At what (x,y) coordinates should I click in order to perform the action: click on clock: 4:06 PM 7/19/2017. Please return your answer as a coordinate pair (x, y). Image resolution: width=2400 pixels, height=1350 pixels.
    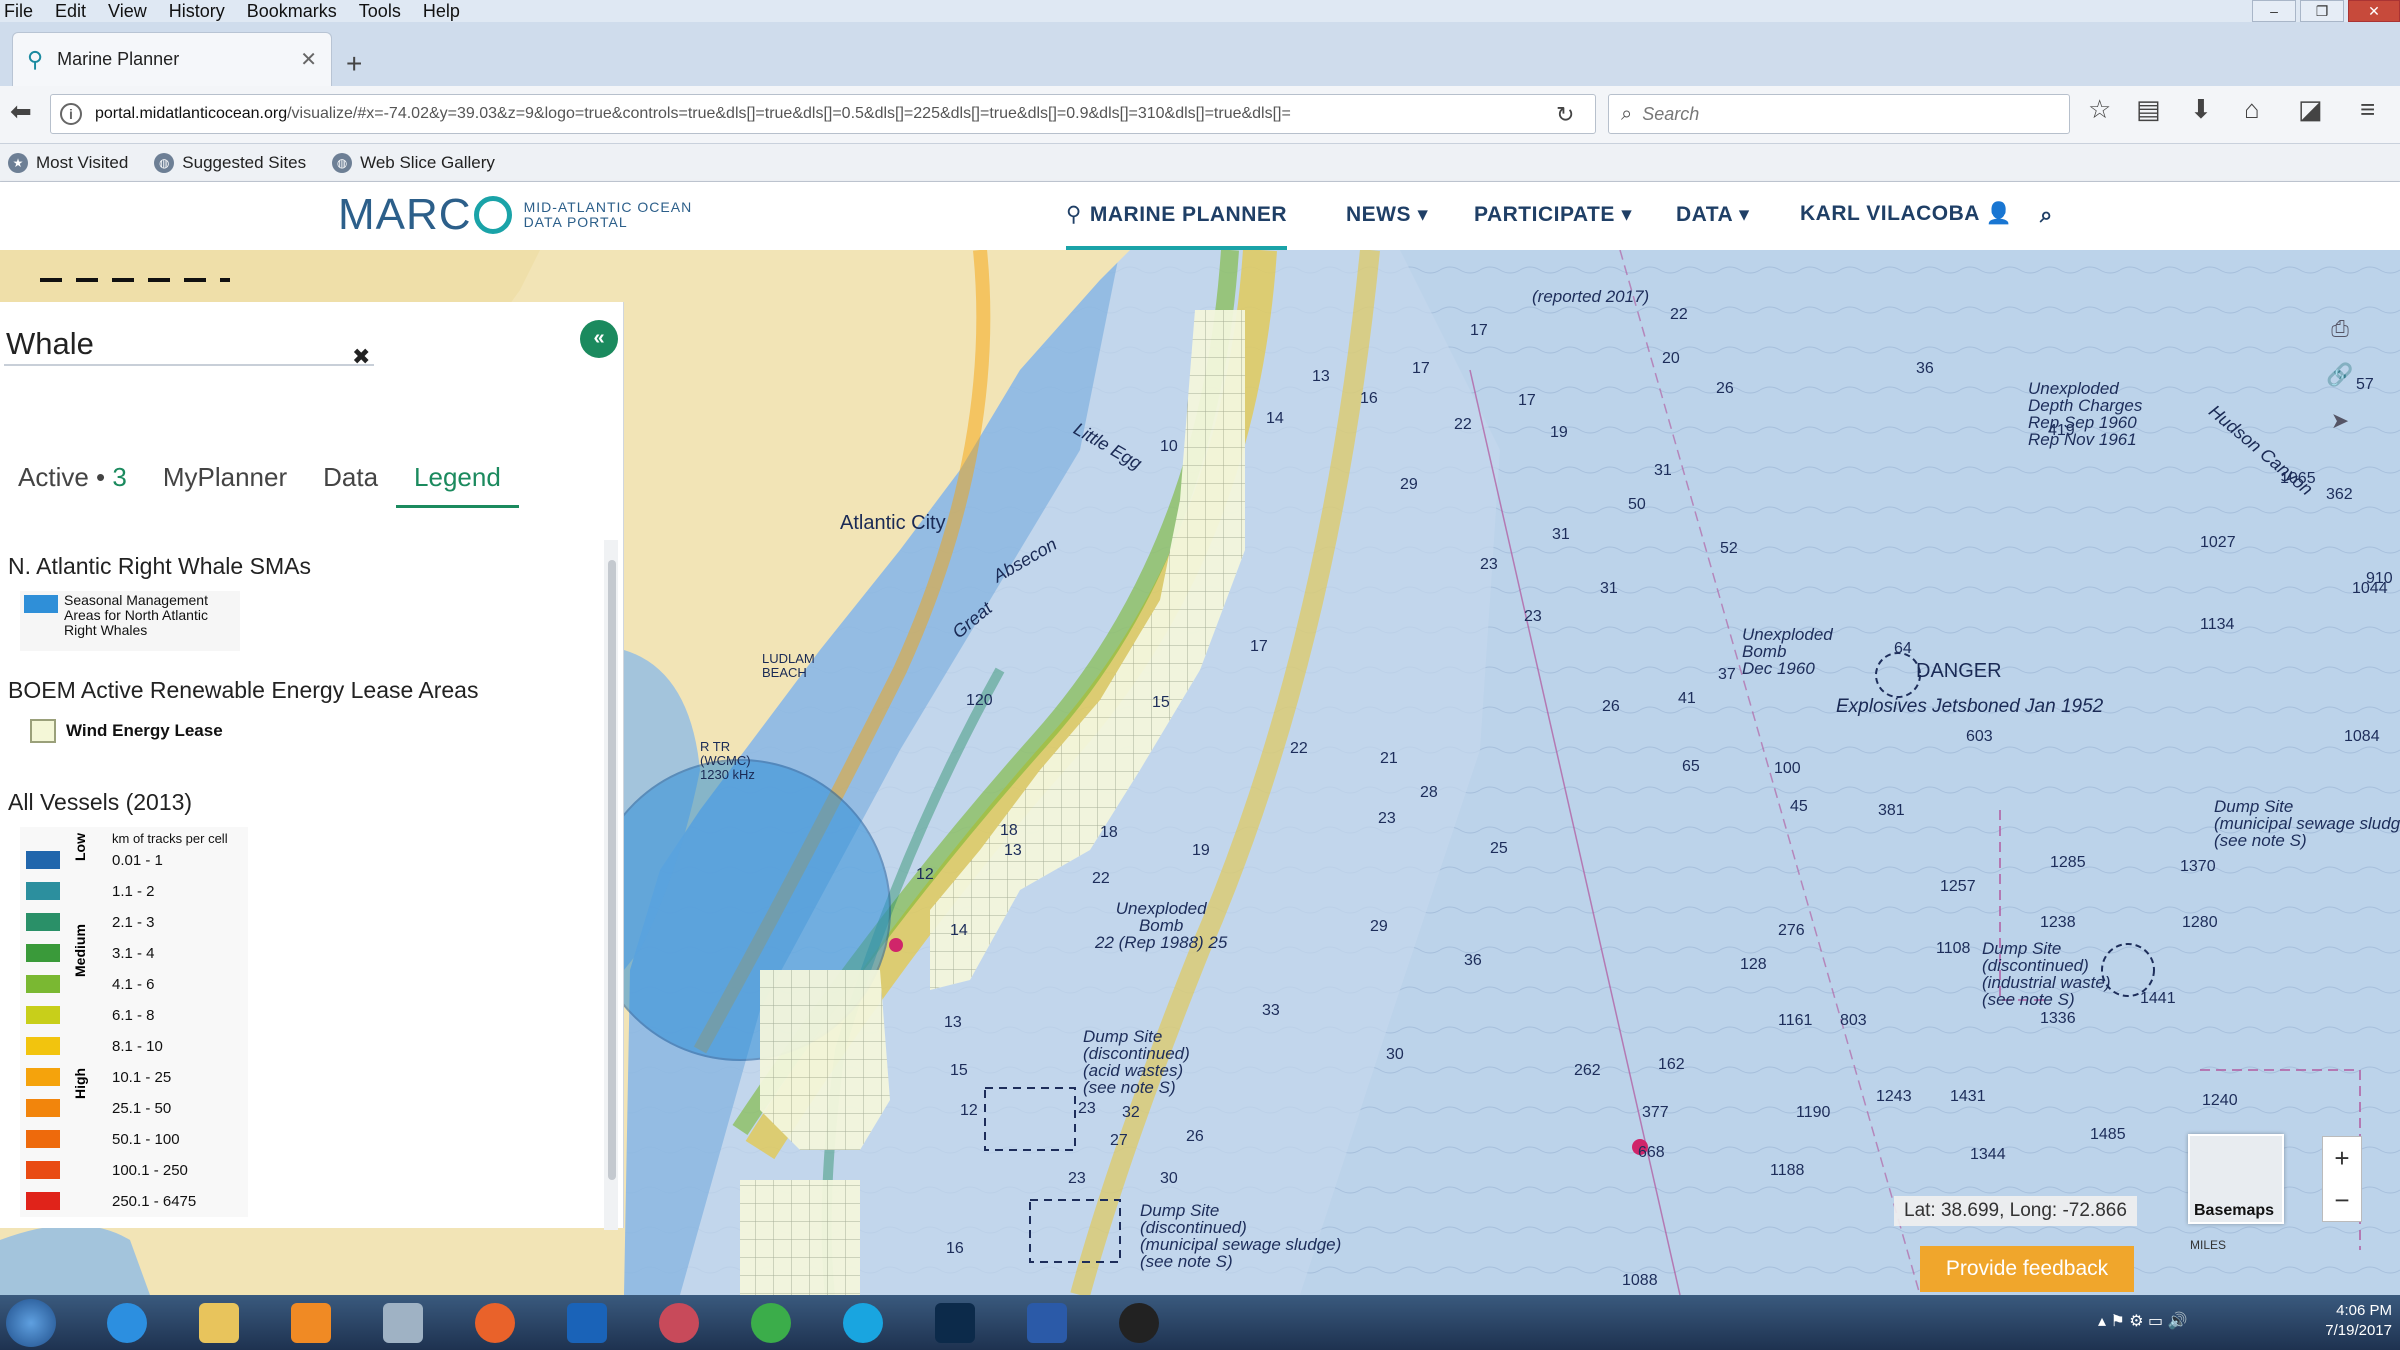
    Looking at the image, I should click on (2358, 1321).